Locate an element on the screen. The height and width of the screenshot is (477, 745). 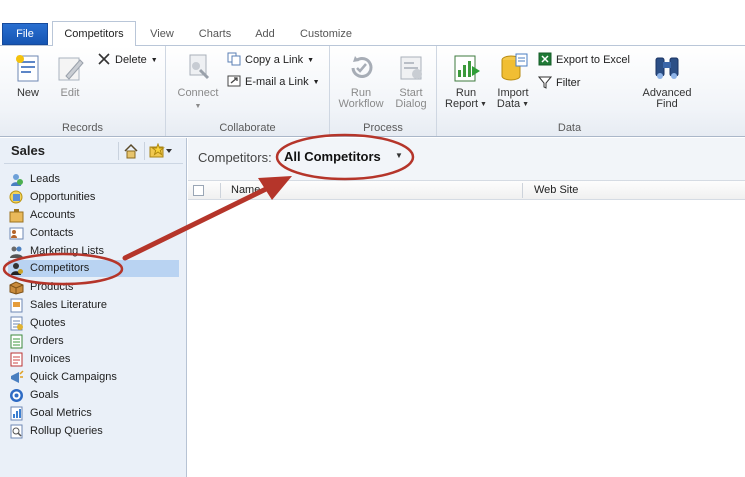
nav-item-quick-campaigns: Quick Campaigns is located at coordinates (93, 377).